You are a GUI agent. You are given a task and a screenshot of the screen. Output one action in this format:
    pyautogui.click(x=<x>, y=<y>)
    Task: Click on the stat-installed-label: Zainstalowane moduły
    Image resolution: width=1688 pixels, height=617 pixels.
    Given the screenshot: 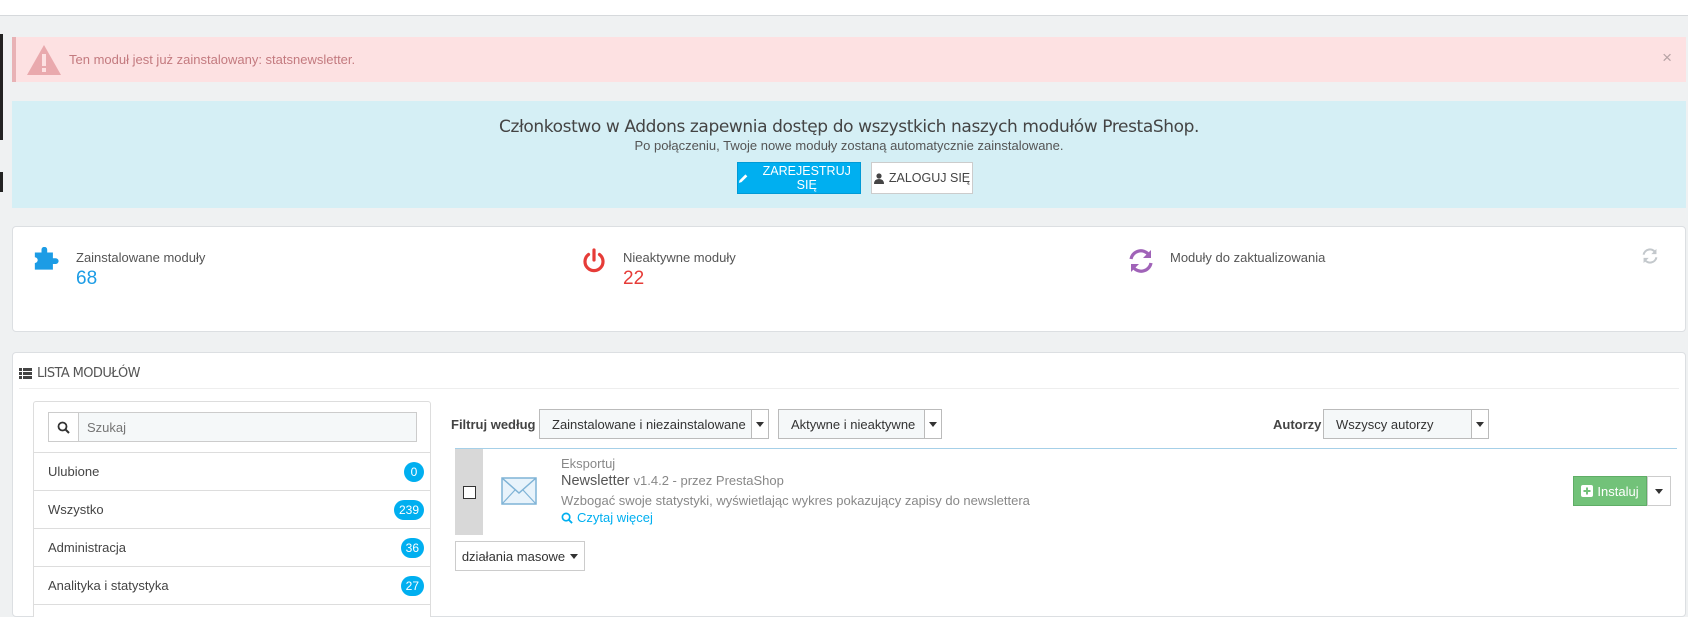 What is the action you would take?
    pyautogui.click(x=141, y=257)
    